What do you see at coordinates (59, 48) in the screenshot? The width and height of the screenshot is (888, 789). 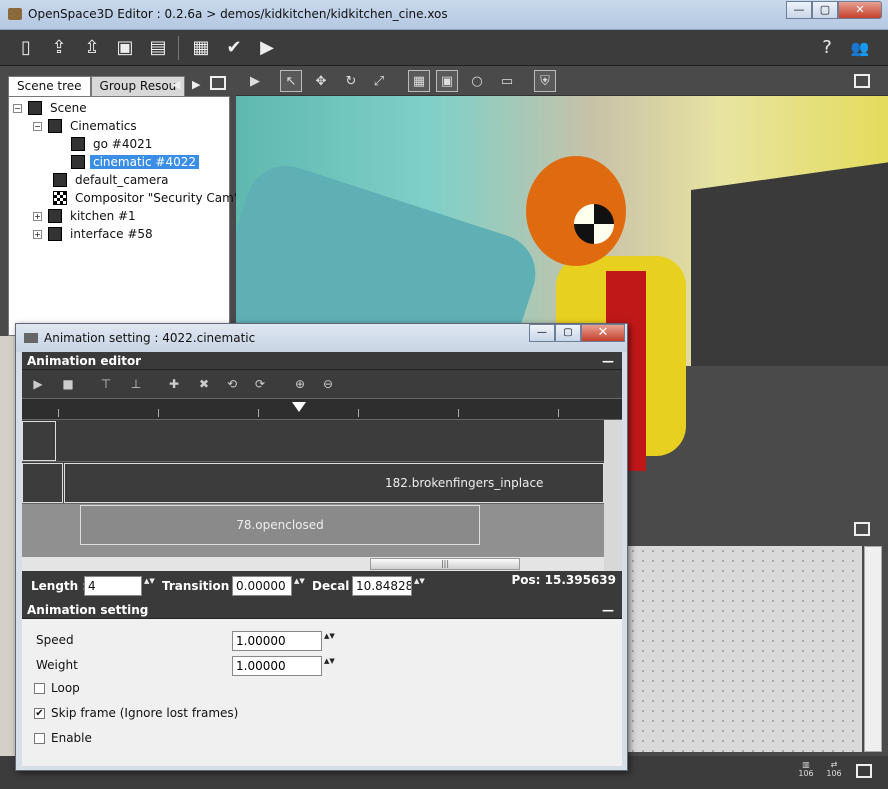 I see `open-file-icon: ⇪` at bounding box center [59, 48].